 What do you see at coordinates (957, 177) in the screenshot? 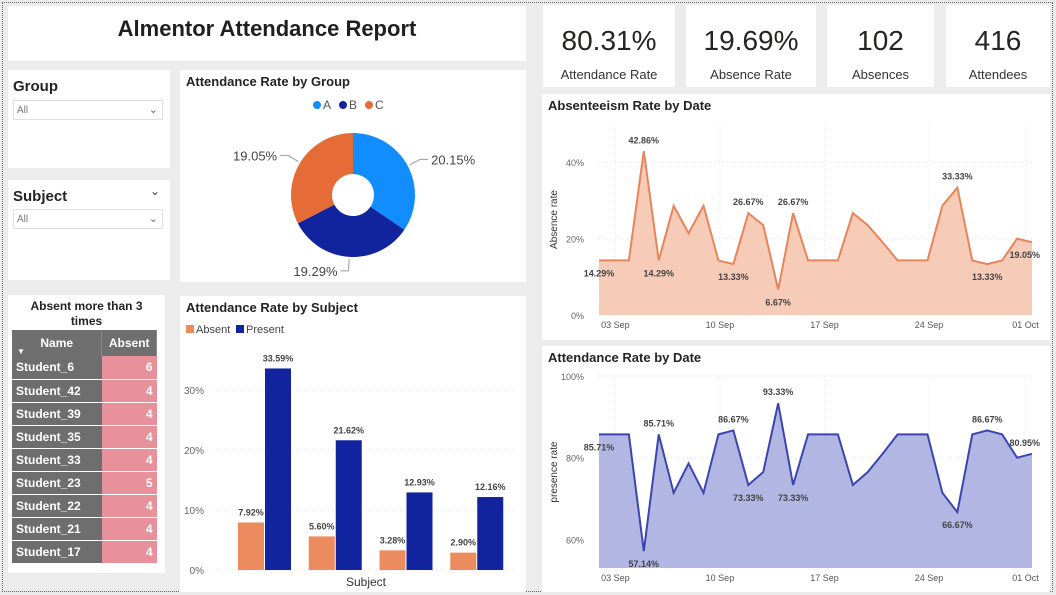
I see `point-data-label: 33.33%` at bounding box center [957, 177].